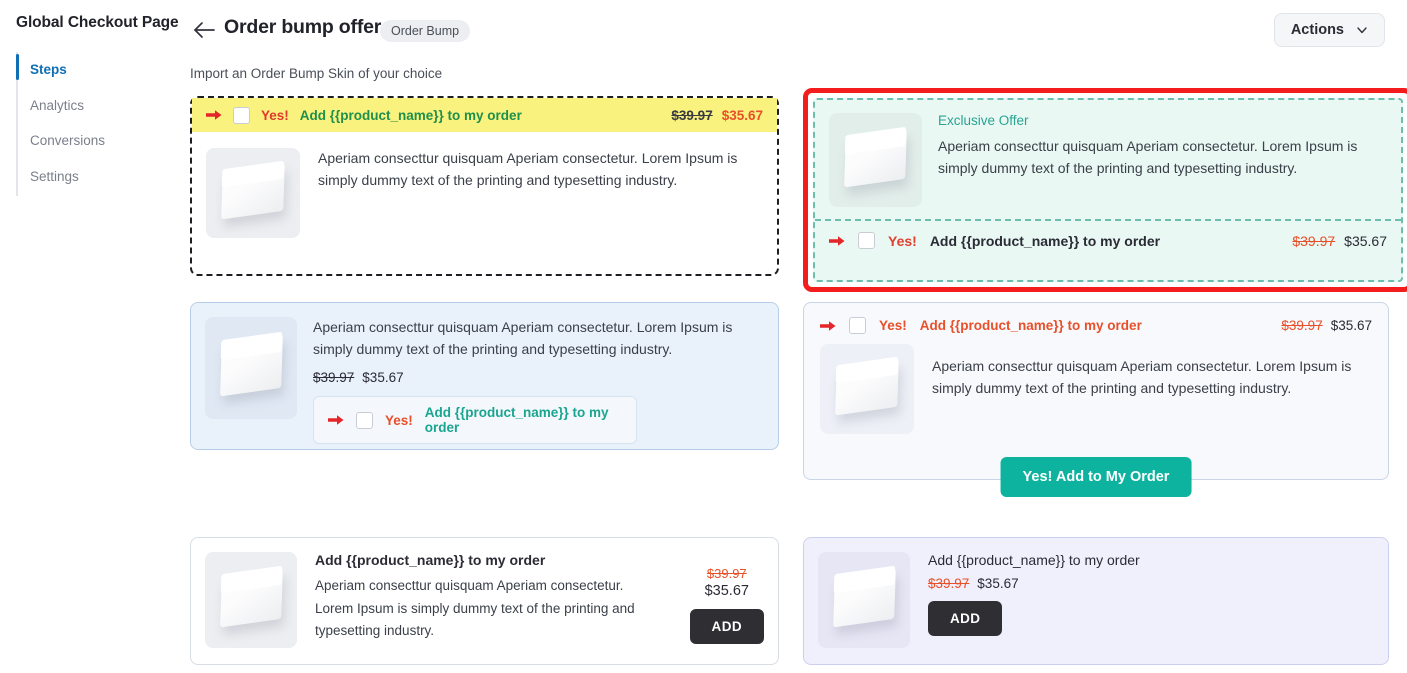 This screenshot has width=1407, height=673. I want to click on skin-1-prices: $39.97 $35.67, so click(717, 115).